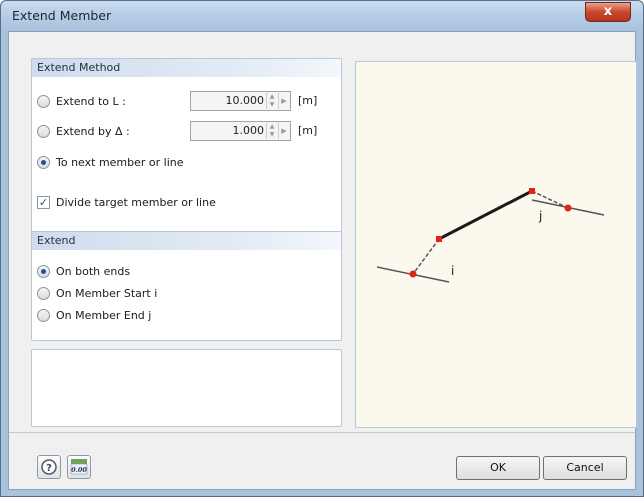  What do you see at coordinates (43, 162) in the screenshot?
I see `next-member-radio` at bounding box center [43, 162].